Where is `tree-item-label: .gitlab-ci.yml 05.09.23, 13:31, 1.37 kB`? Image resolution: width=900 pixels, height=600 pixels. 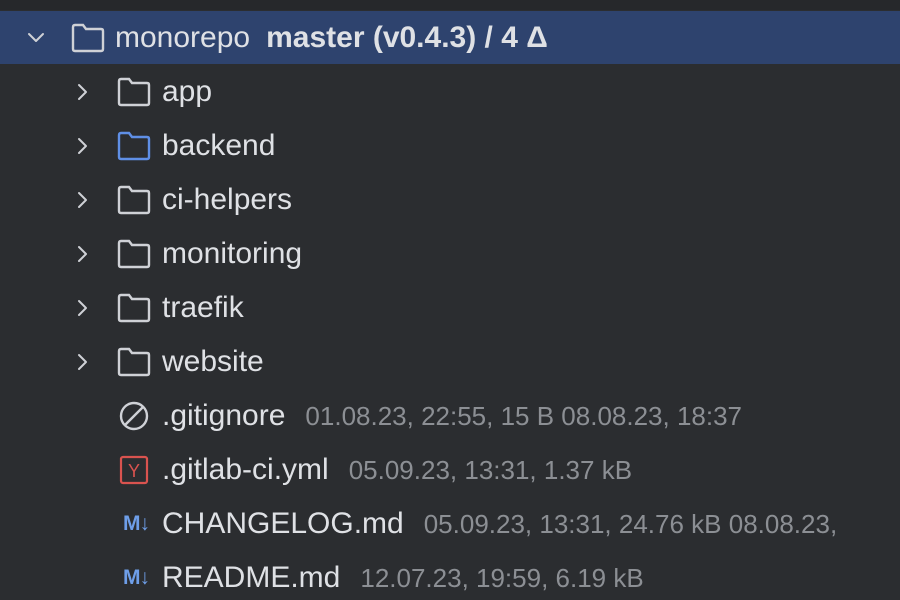 tree-item-label: .gitlab-ci.yml 05.09.23, 13:31, 1.37 kB is located at coordinates (397, 470).